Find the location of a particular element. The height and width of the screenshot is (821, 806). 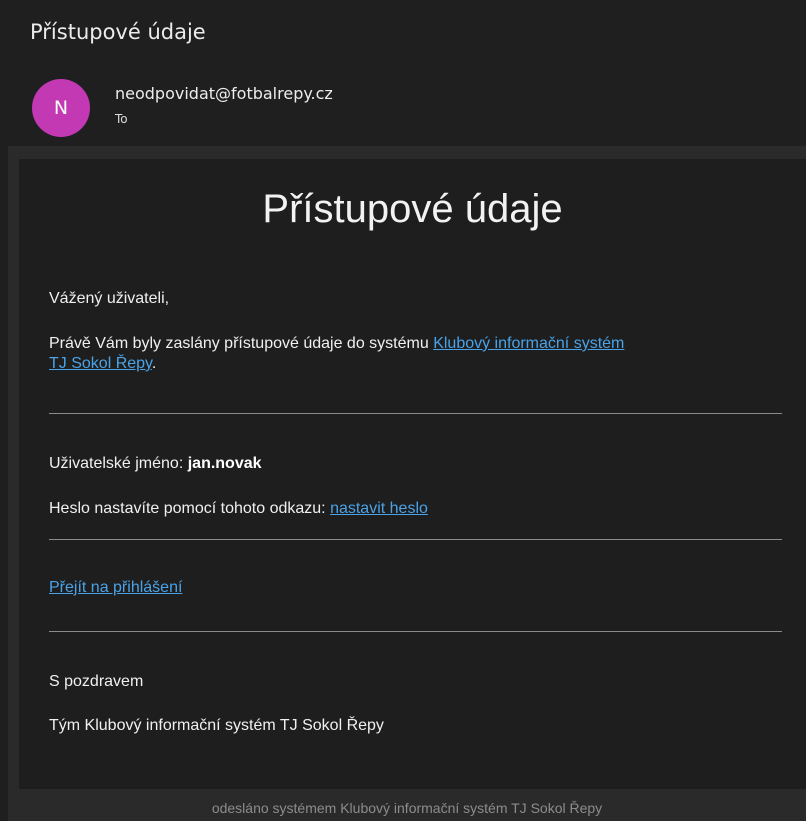

username-value: jan.novak is located at coordinates (224, 463).